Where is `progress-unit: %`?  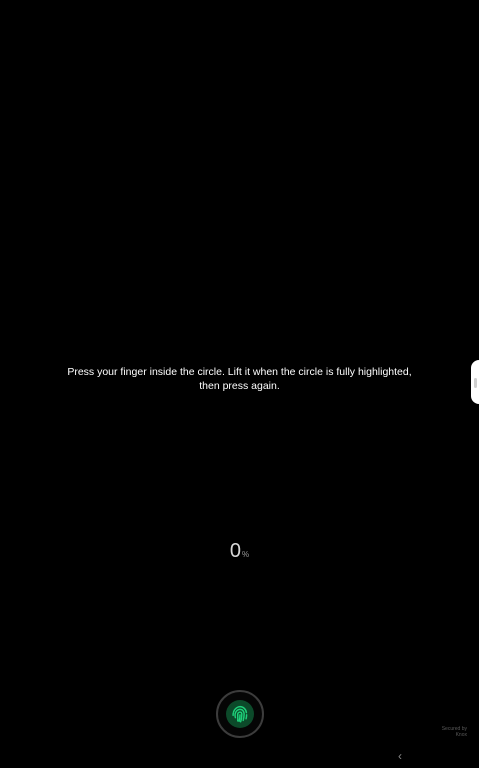 progress-unit: % is located at coordinates (246, 554).